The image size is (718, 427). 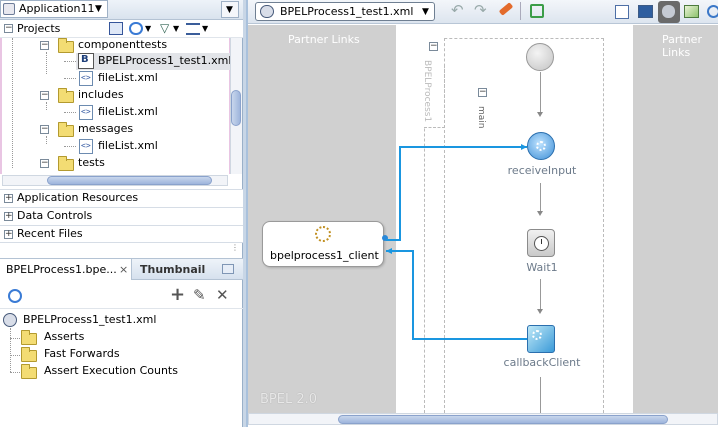 What do you see at coordinates (711, 12) in the screenshot?
I see `zoom-button` at bounding box center [711, 12].